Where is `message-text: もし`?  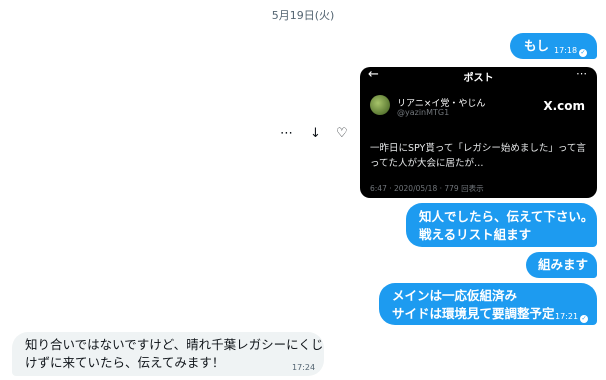 message-text: もし is located at coordinates (537, 45).